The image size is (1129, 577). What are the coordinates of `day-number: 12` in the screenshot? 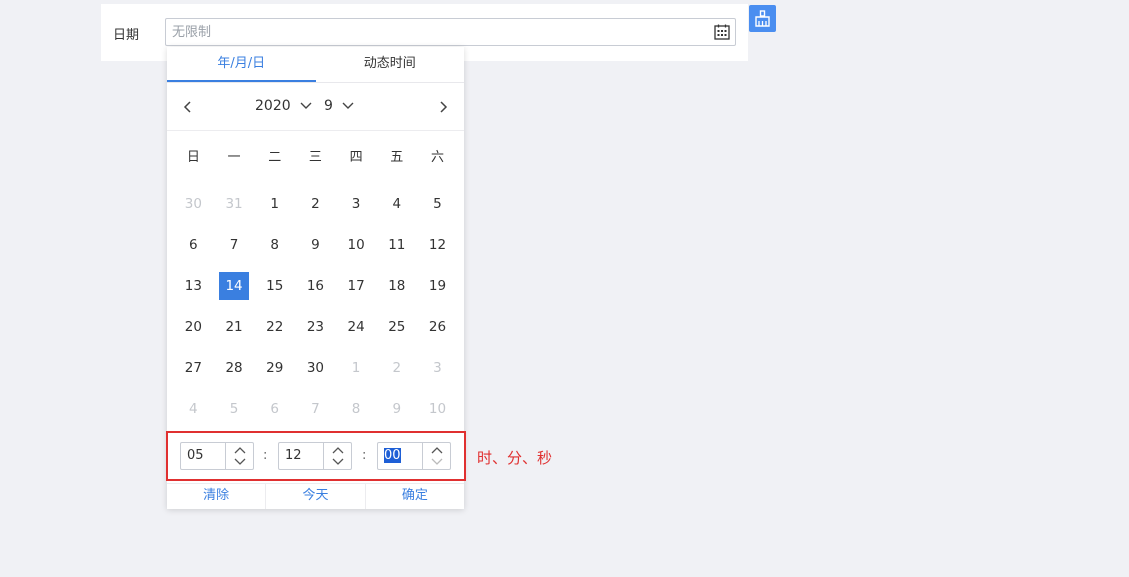 It's located at (437, 244).